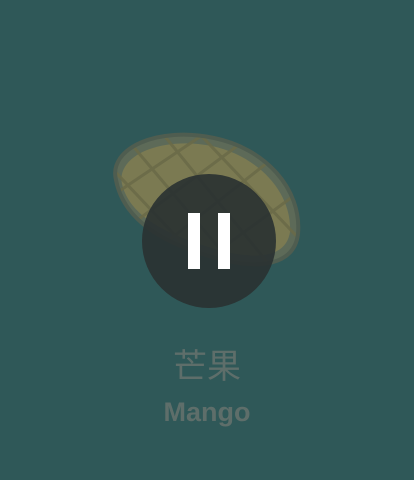 Image resolution: width=414 pixels, height=480 pixels. What do you see at coordinates (207, 412) in the screenshot?
I see `fruit-name-english: Mango` at bounding box center [207, 412].